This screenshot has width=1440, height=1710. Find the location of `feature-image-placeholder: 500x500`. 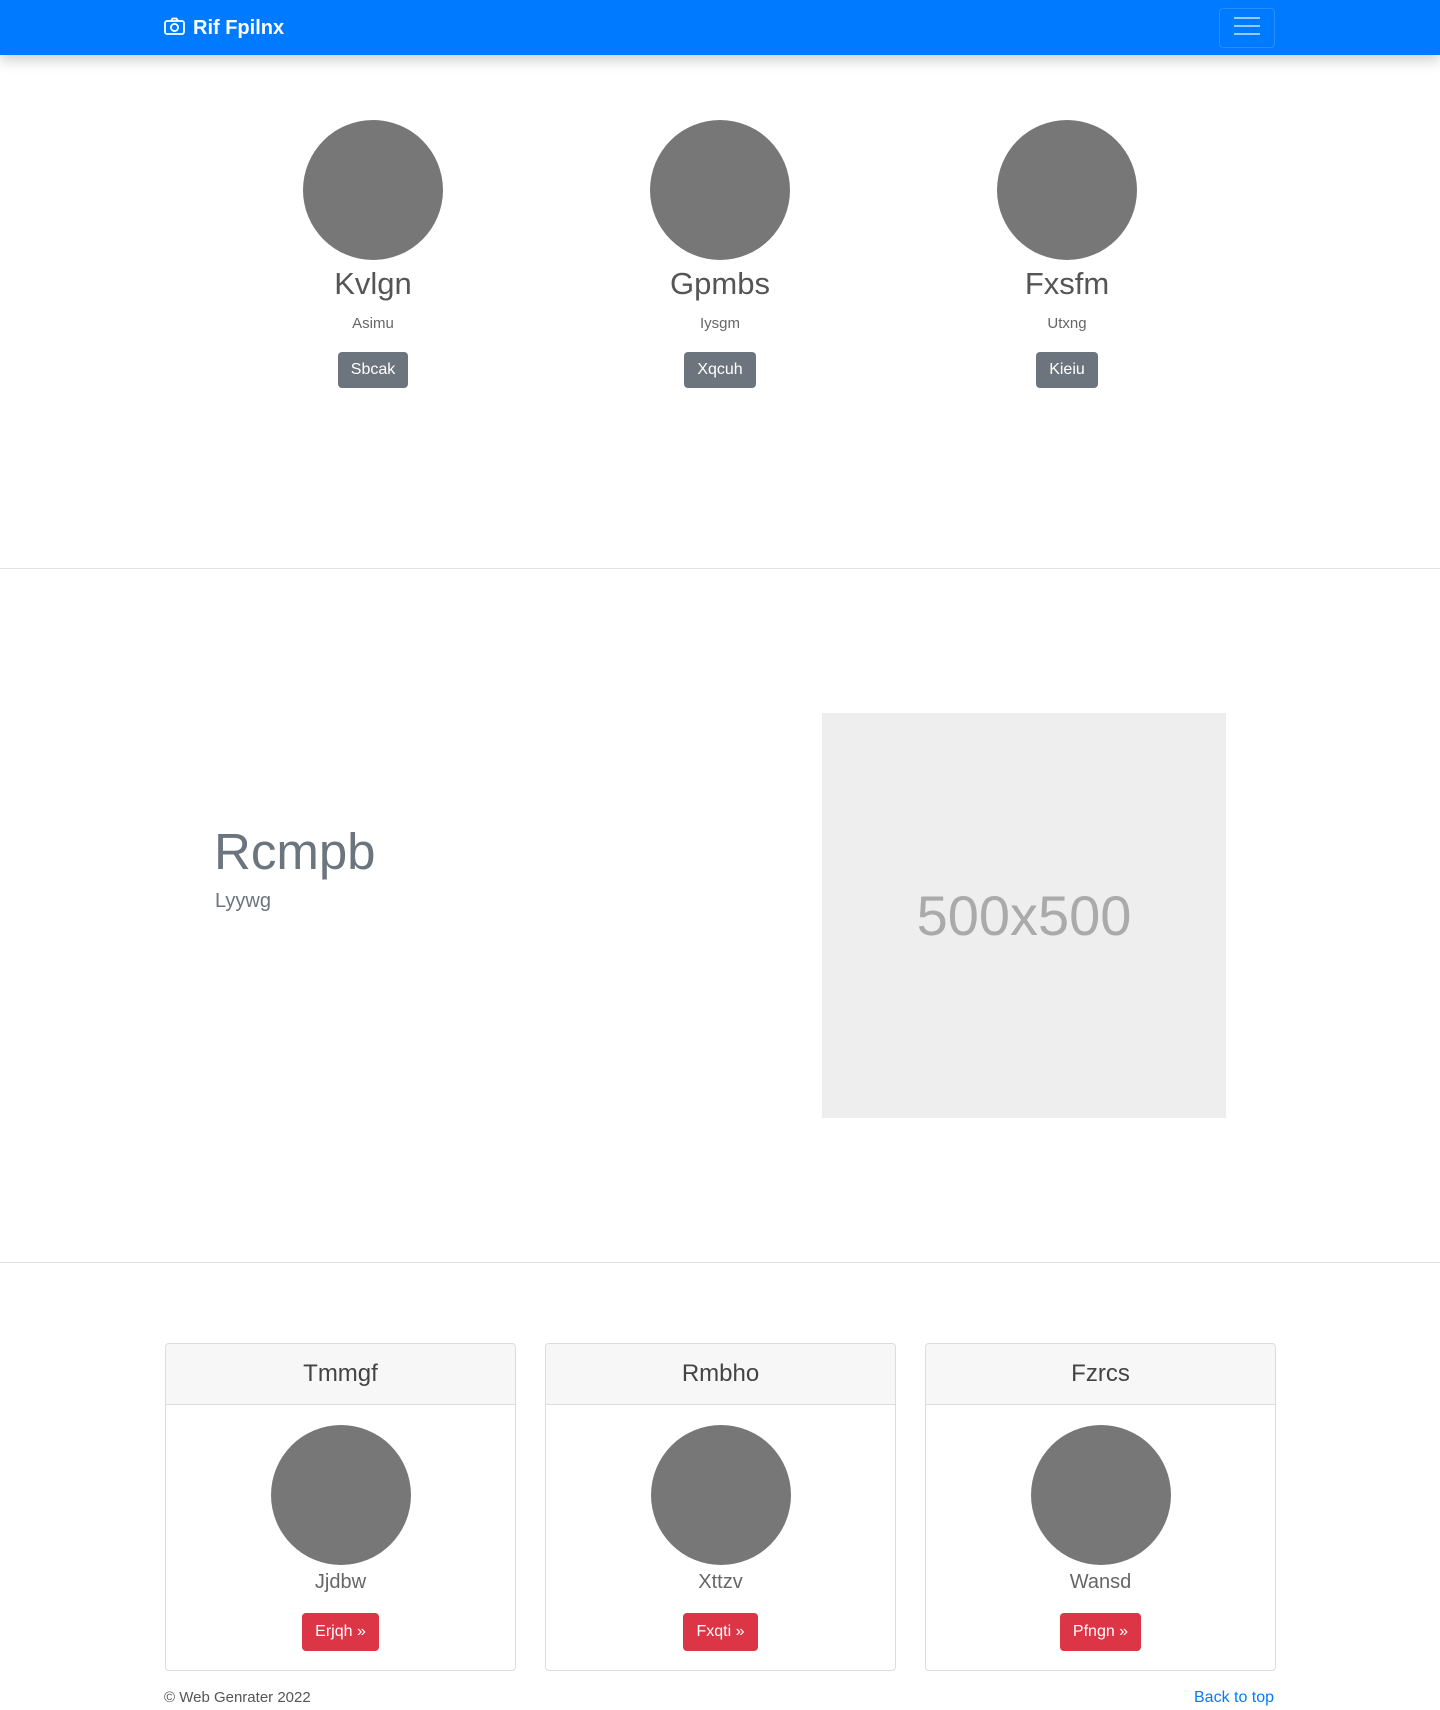

feature-image-placeholder: 500x500 is located at coordinates (1024, 915).